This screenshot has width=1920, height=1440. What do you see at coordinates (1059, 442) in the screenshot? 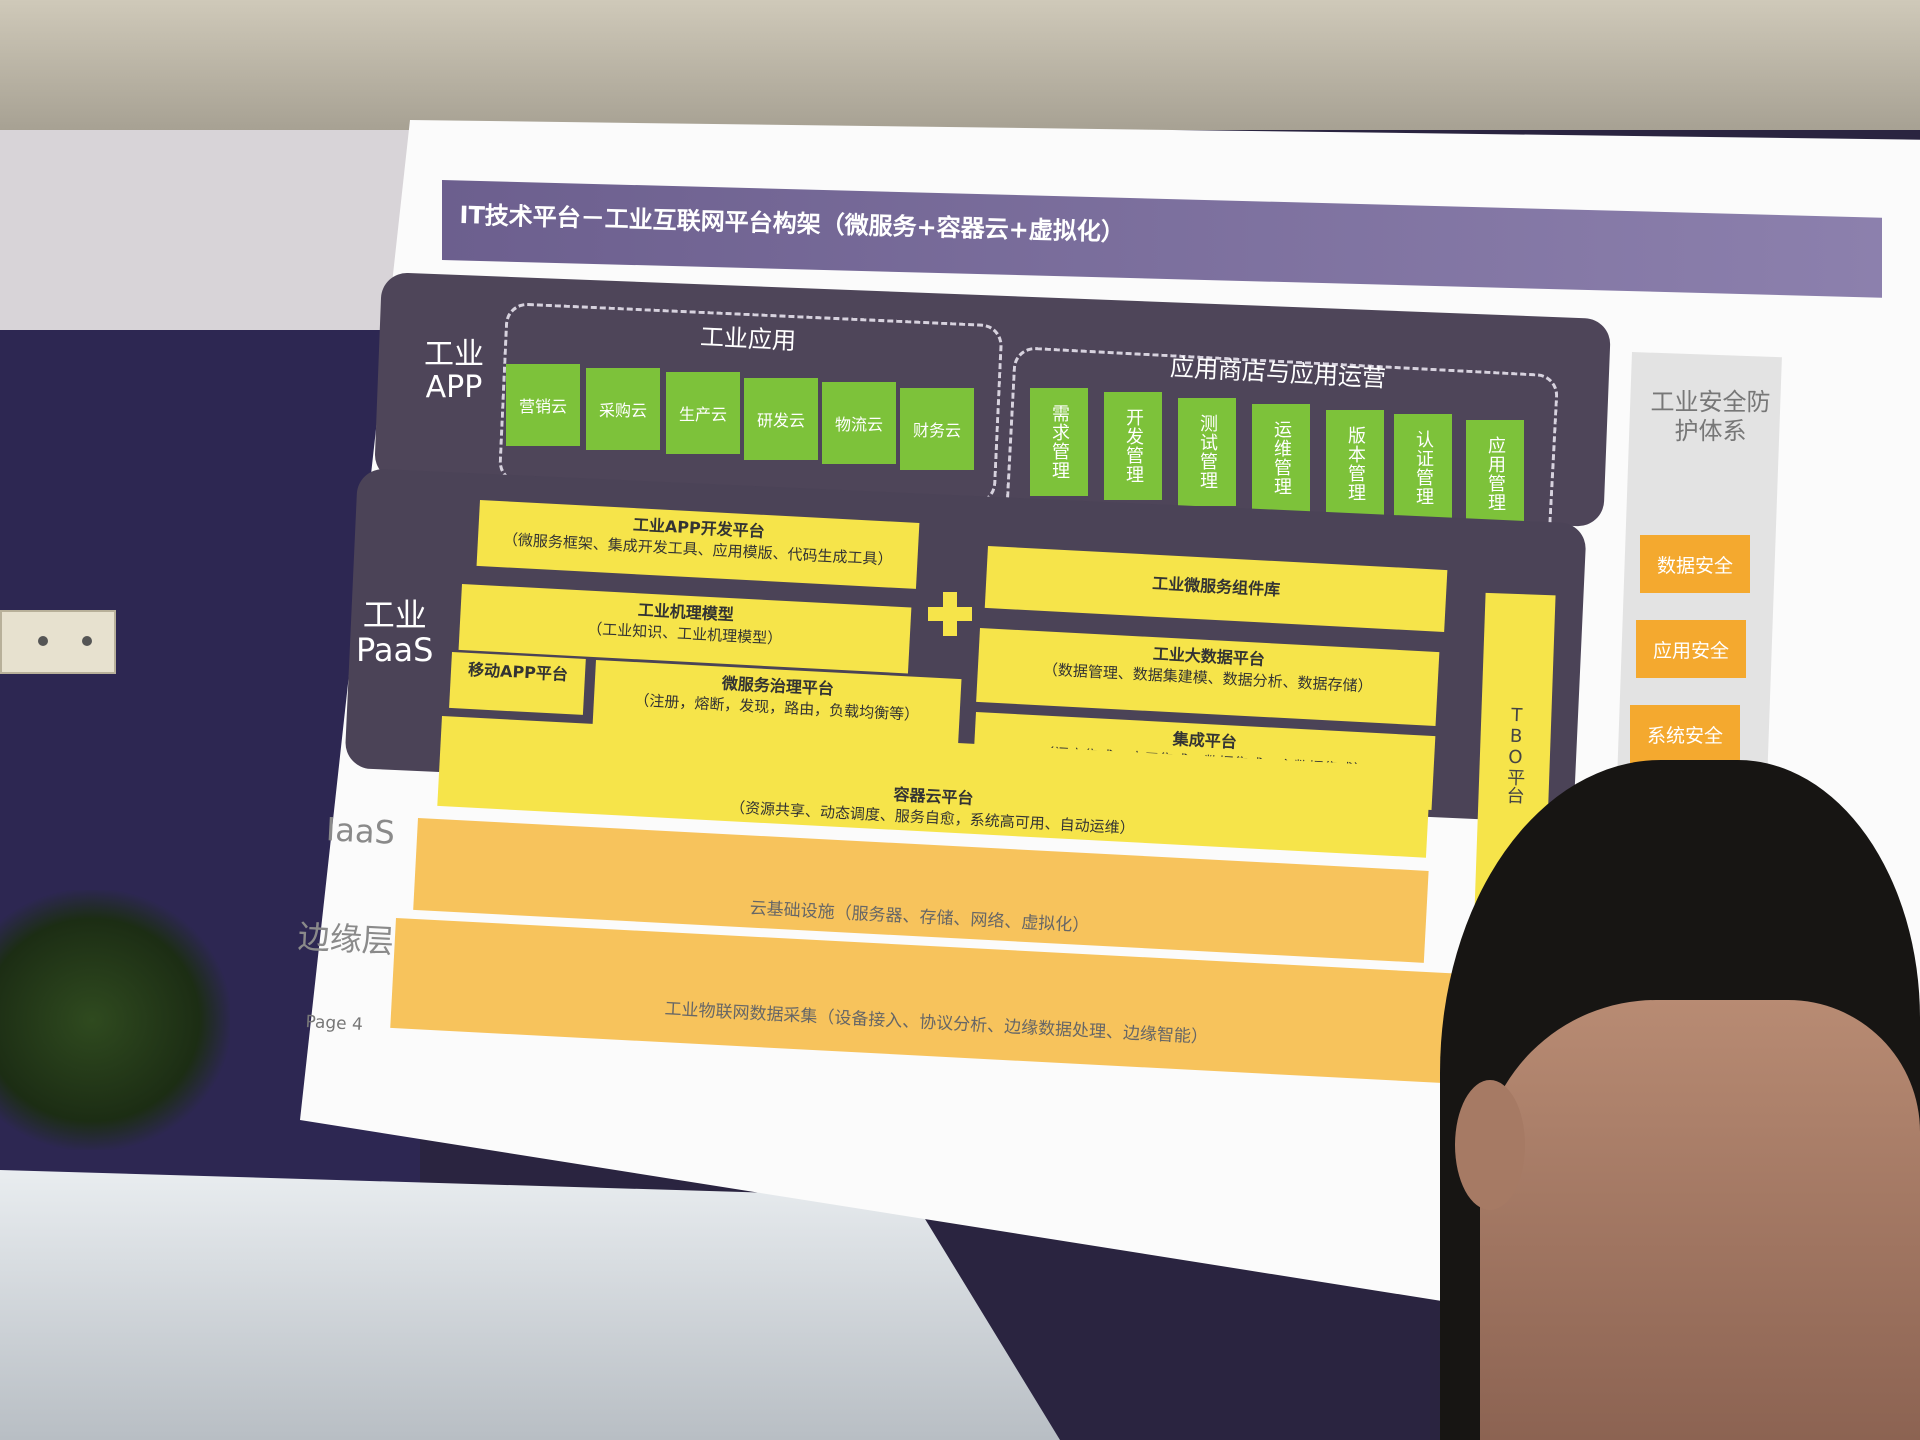
I see `store-item: 需求管理` at bounding box center [1059, 442].